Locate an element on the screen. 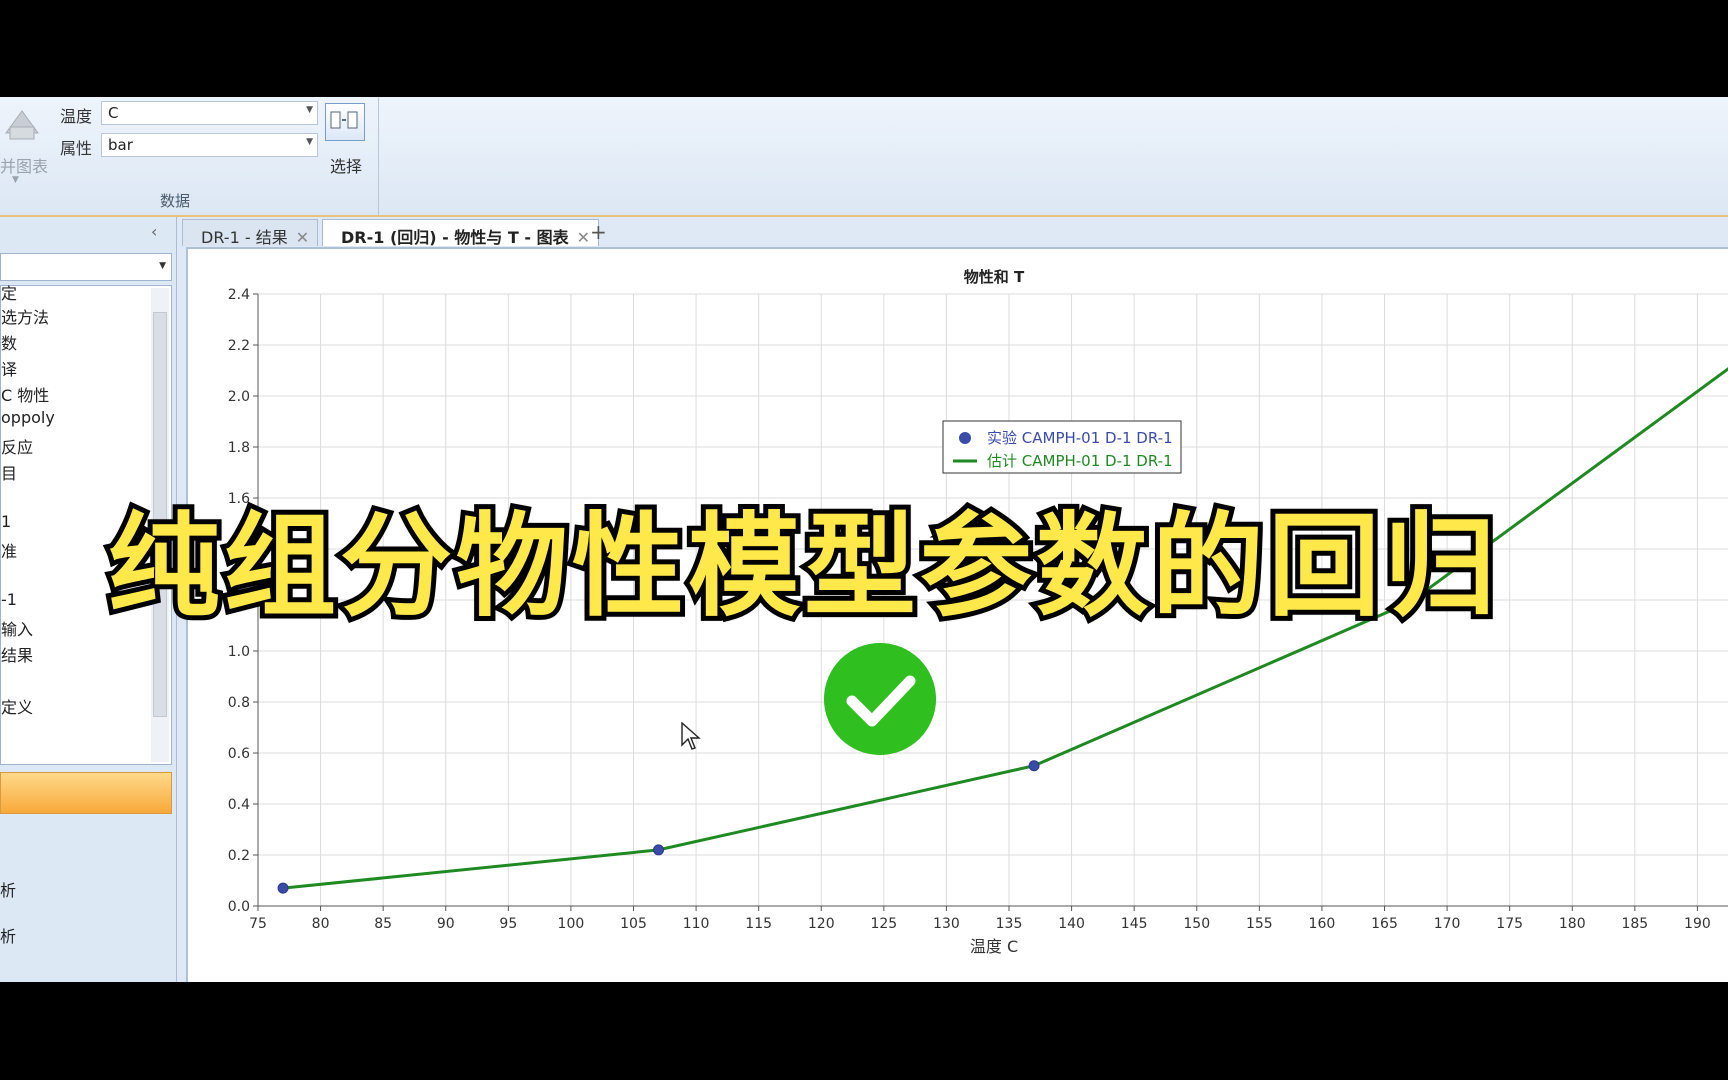  tab-property-chart-label: DR-1 (回归) - 物性与 T - 图表 is located at coordinates (455, 237).